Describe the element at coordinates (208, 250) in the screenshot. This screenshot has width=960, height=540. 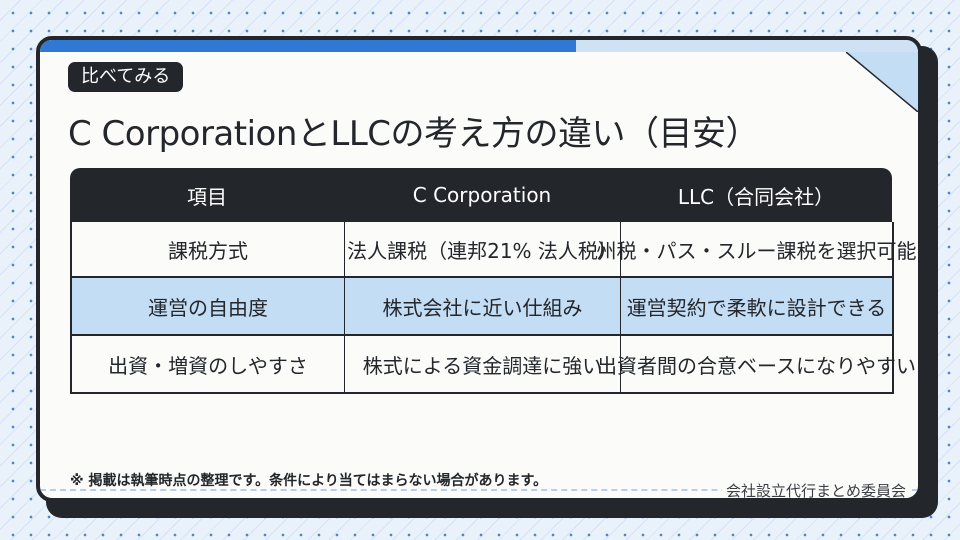
I see `table-cell: 課税方式` at that location.